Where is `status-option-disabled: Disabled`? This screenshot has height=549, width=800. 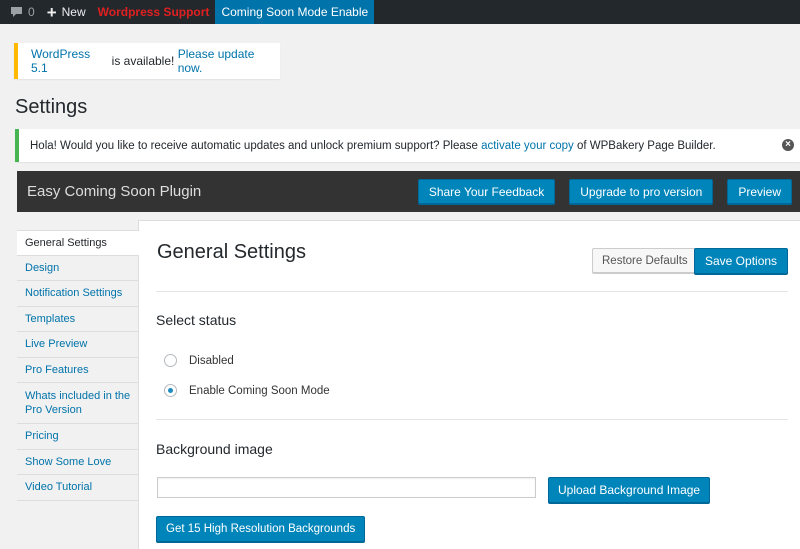
status-option-disabled: Disabled is located at coordinates (199, 360).